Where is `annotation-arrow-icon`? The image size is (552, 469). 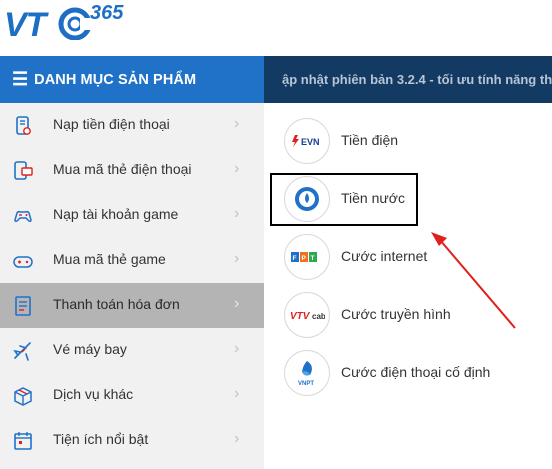
annotation-arrow-icon is located at coordinates (473, 280).